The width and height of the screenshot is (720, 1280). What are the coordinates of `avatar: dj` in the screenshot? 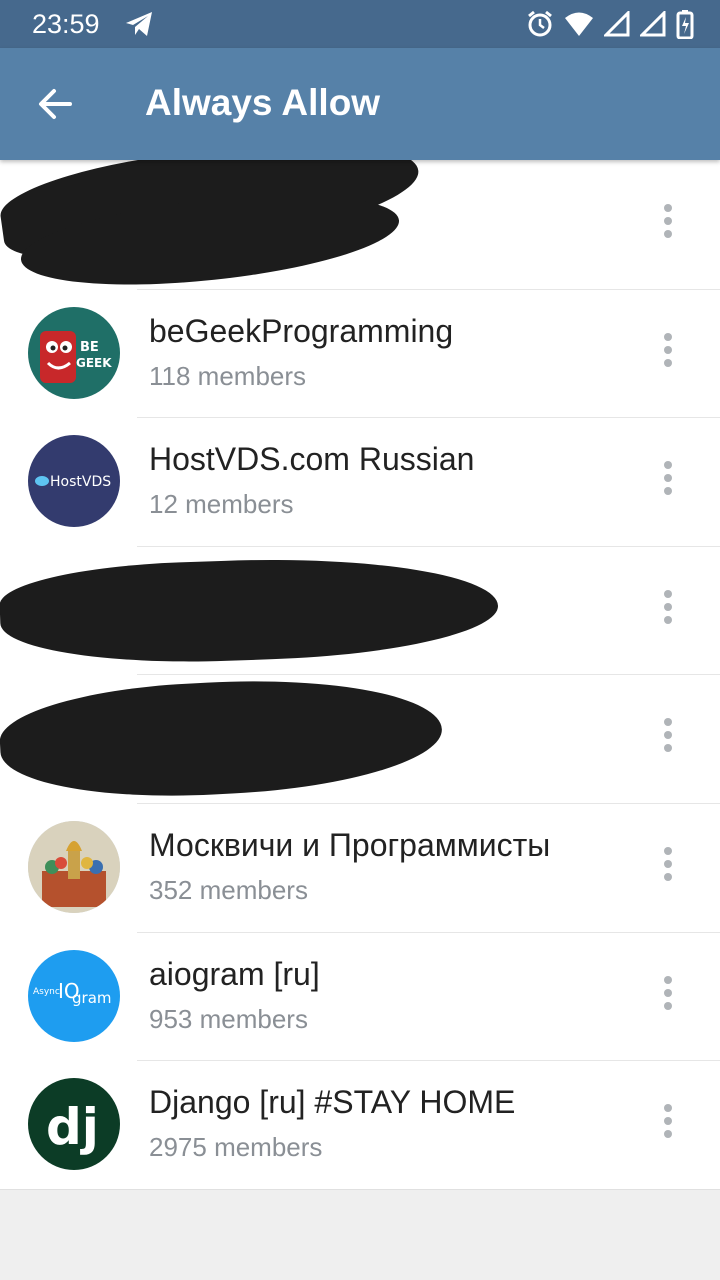 It's located at (74, 1124).